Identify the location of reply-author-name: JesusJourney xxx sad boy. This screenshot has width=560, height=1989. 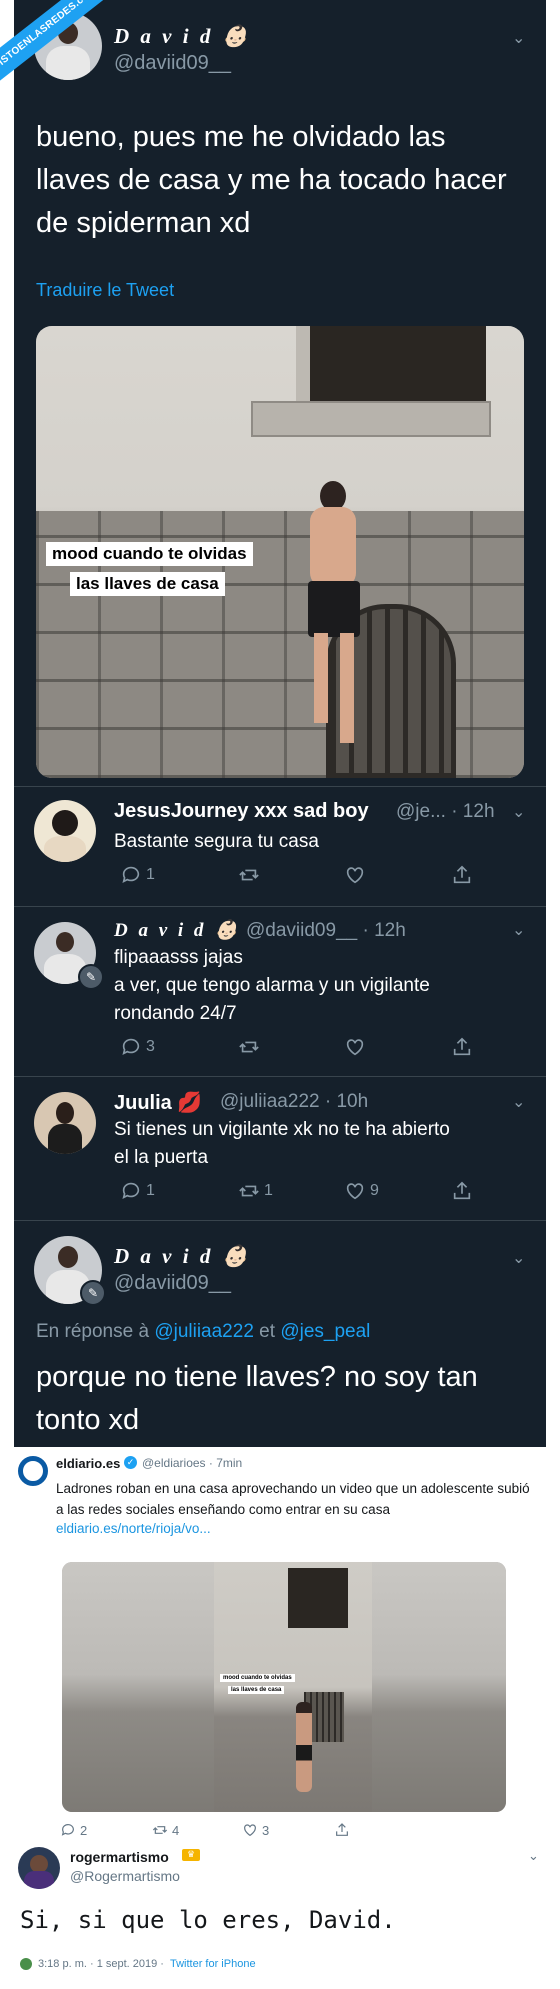
(241, 811).